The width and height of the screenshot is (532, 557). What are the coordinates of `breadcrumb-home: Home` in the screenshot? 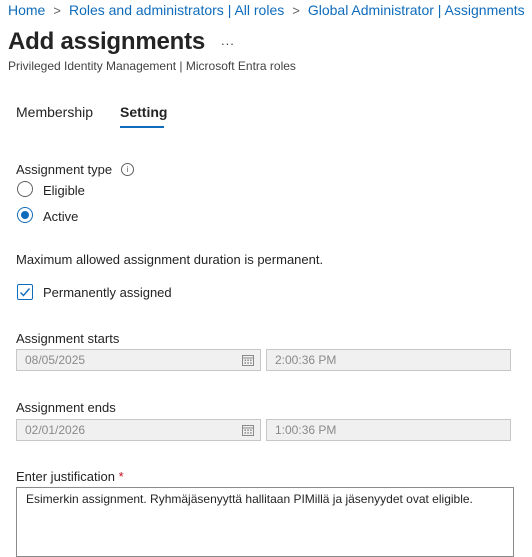 It's located at (26, 10).